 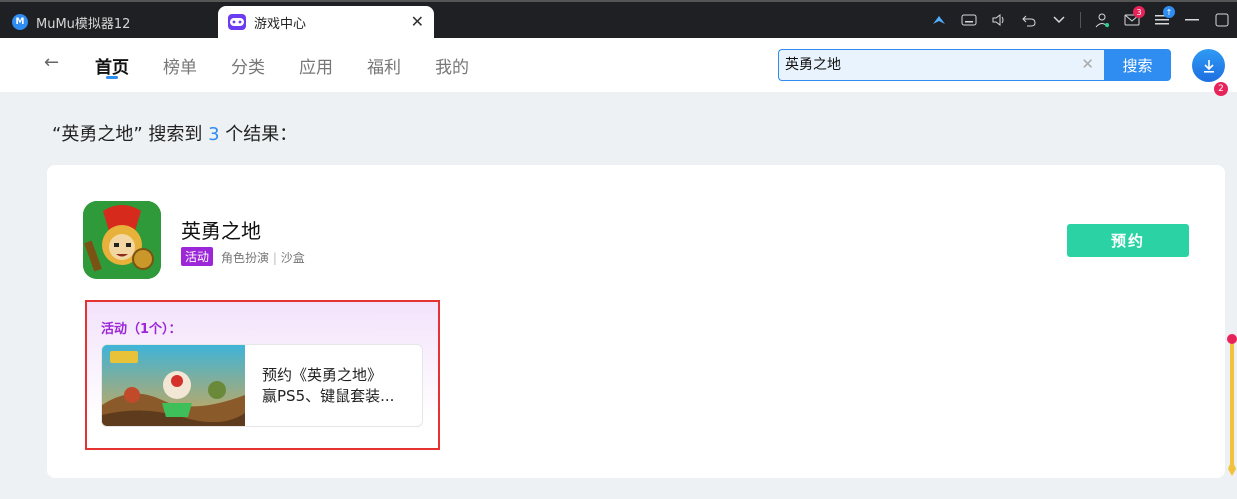 I want to click on chevron-down-icon, so click(x=1059, y=20).